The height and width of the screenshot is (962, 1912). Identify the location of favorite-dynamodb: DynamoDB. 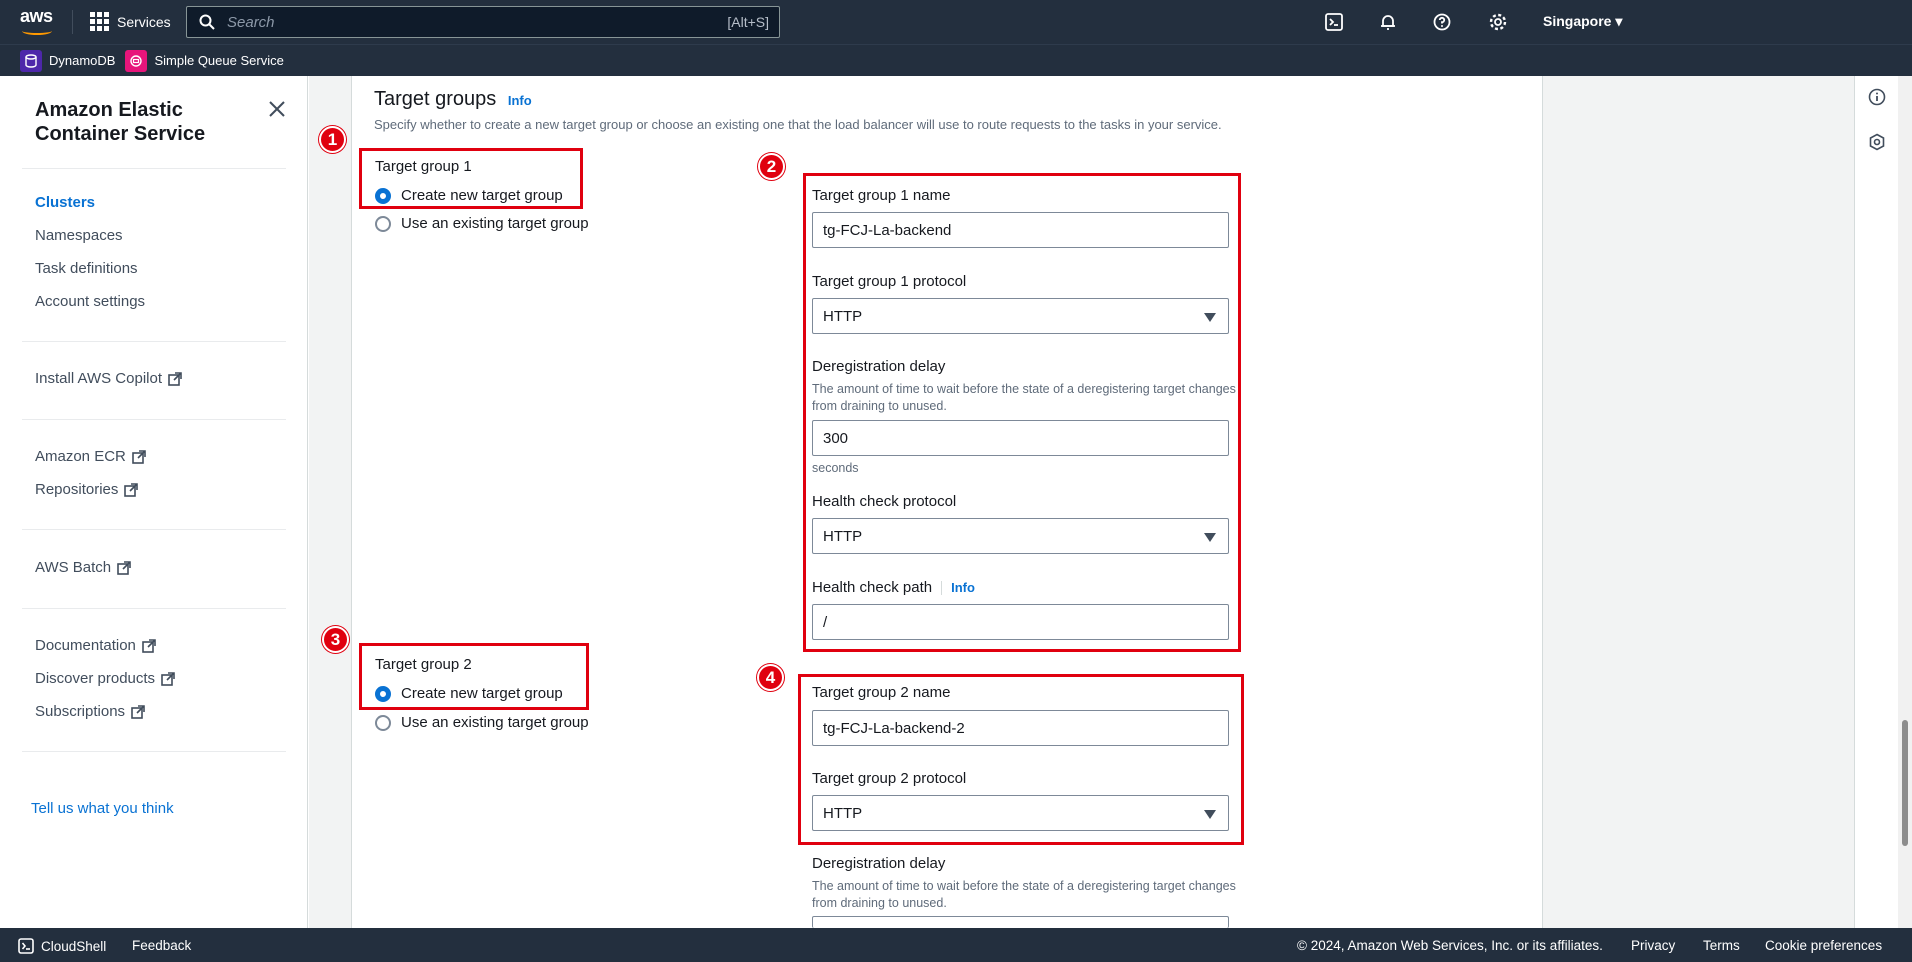
(67, 60).